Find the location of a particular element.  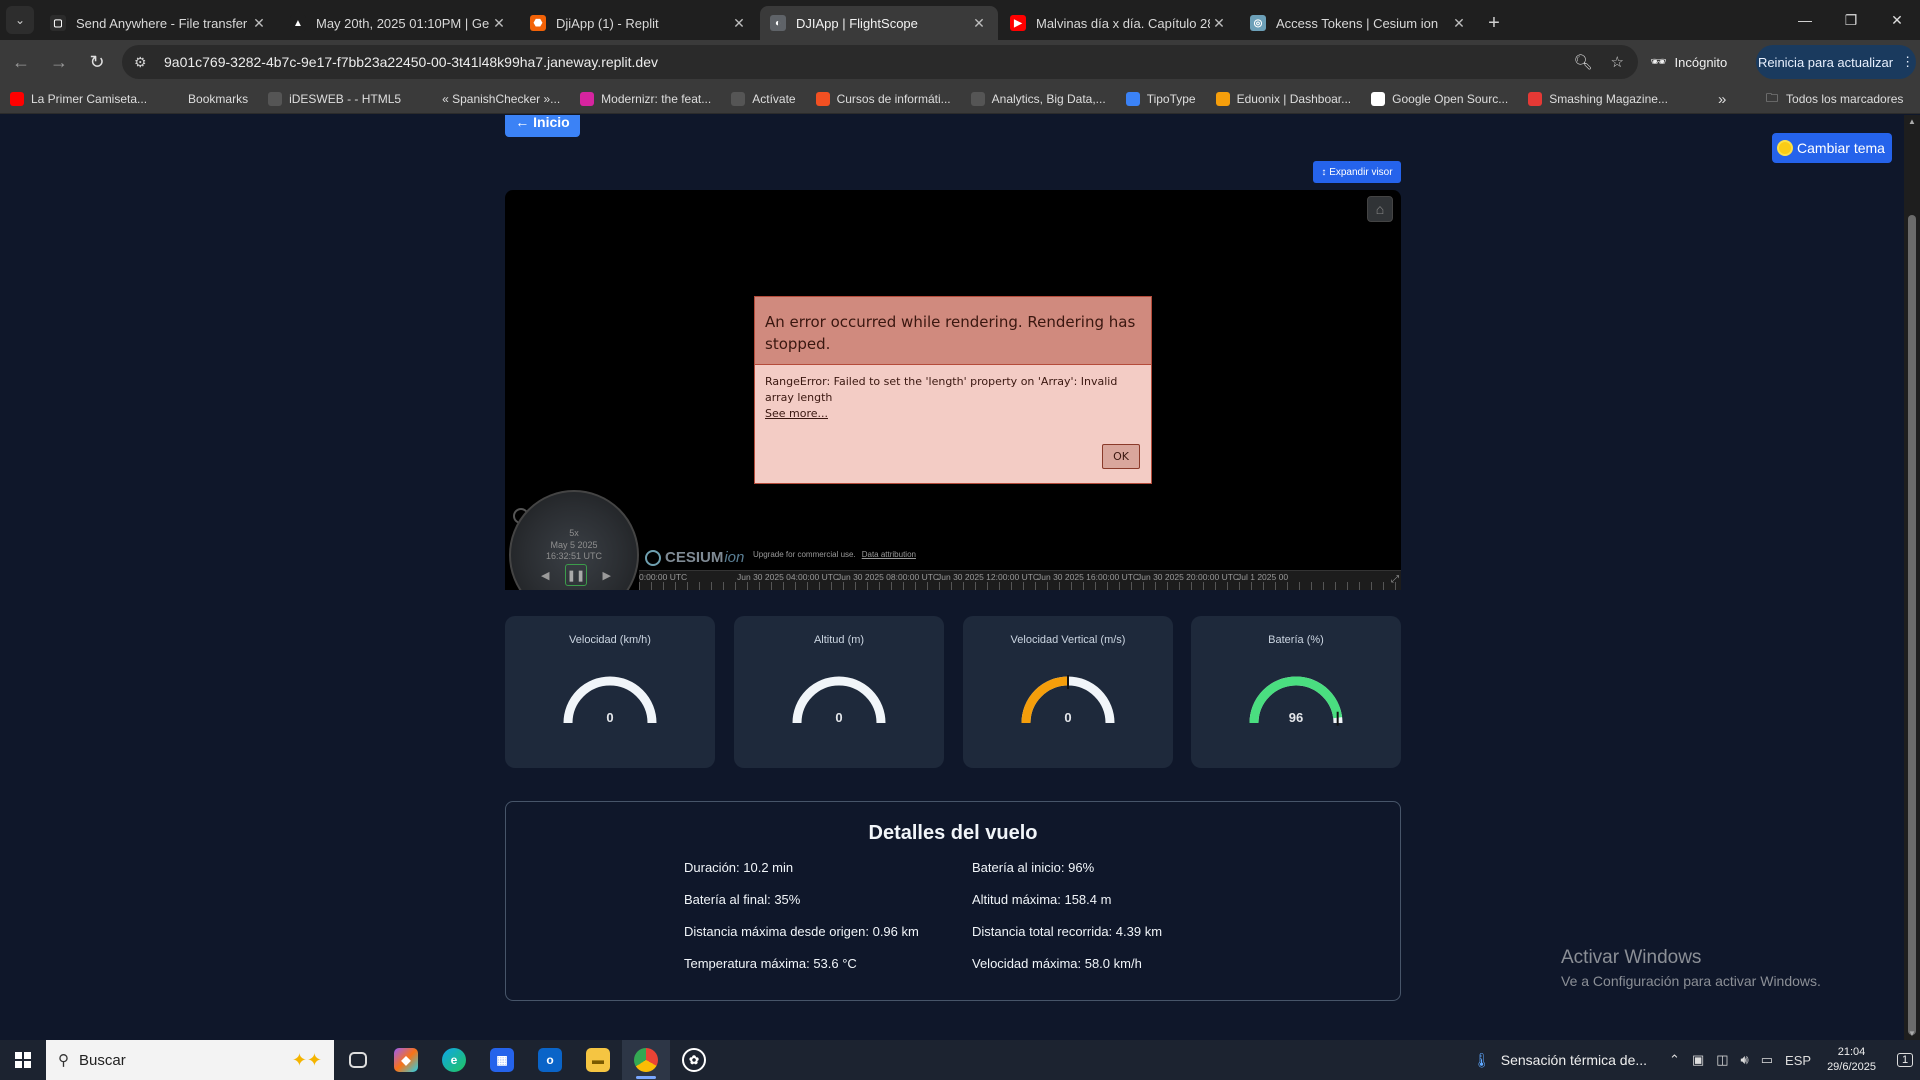

fullscreen-icon: ⤢ is located at coordinates (1395, 579).